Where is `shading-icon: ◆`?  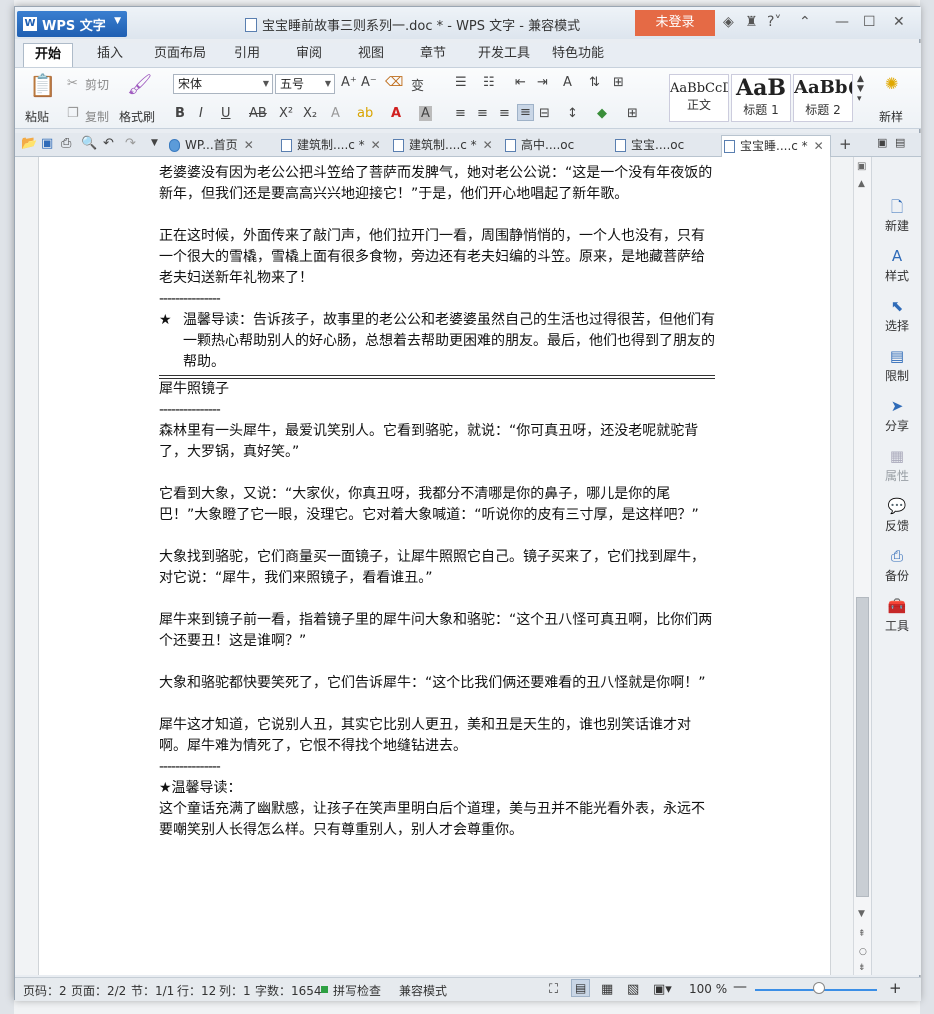 shading-icon: ◆ is located at coordinates (602, 113).